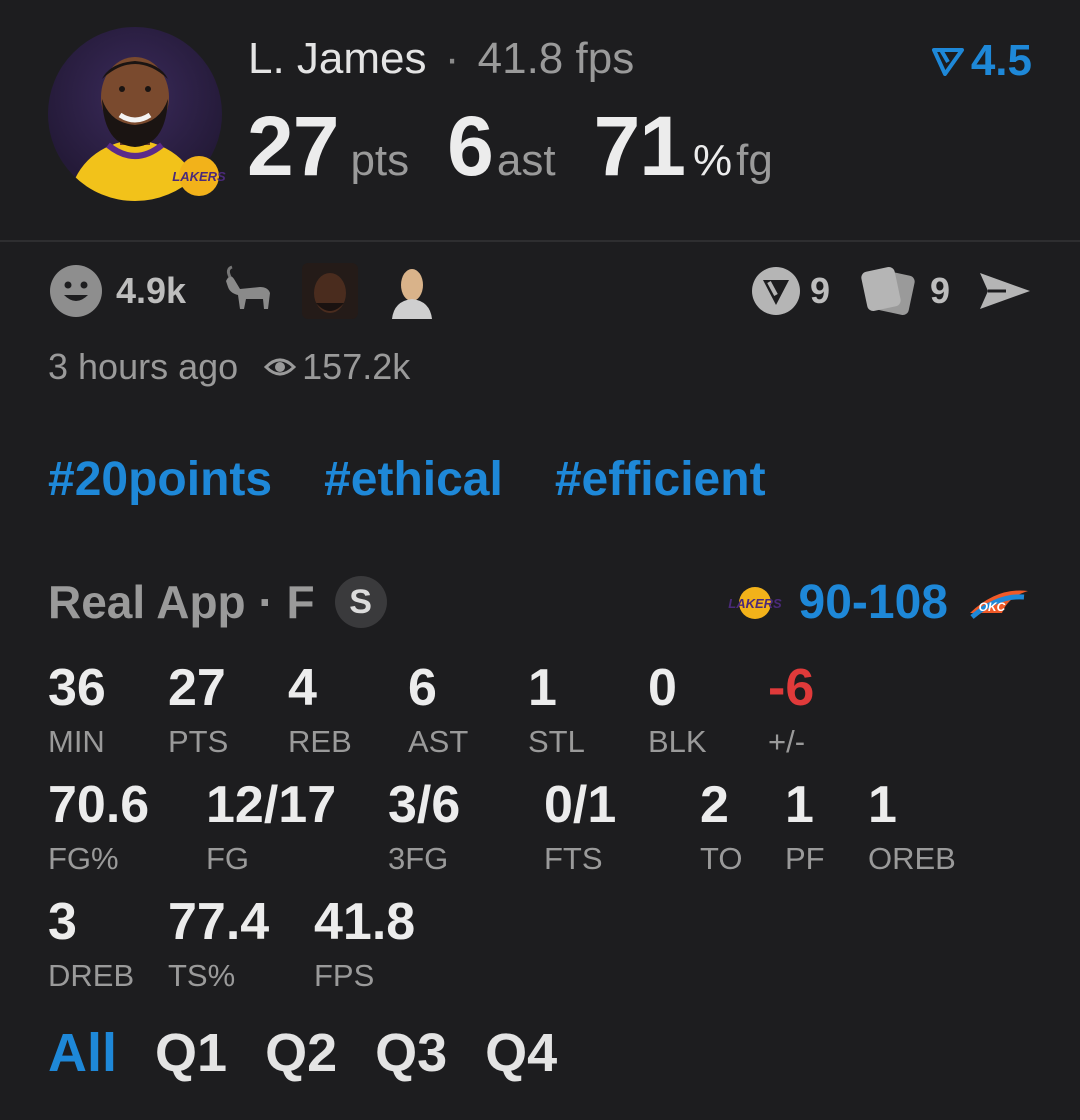  What do you see at coordinates (320, 741) in the screenshot?
I see `stat-label: REB` at bounding box center [320, 741].